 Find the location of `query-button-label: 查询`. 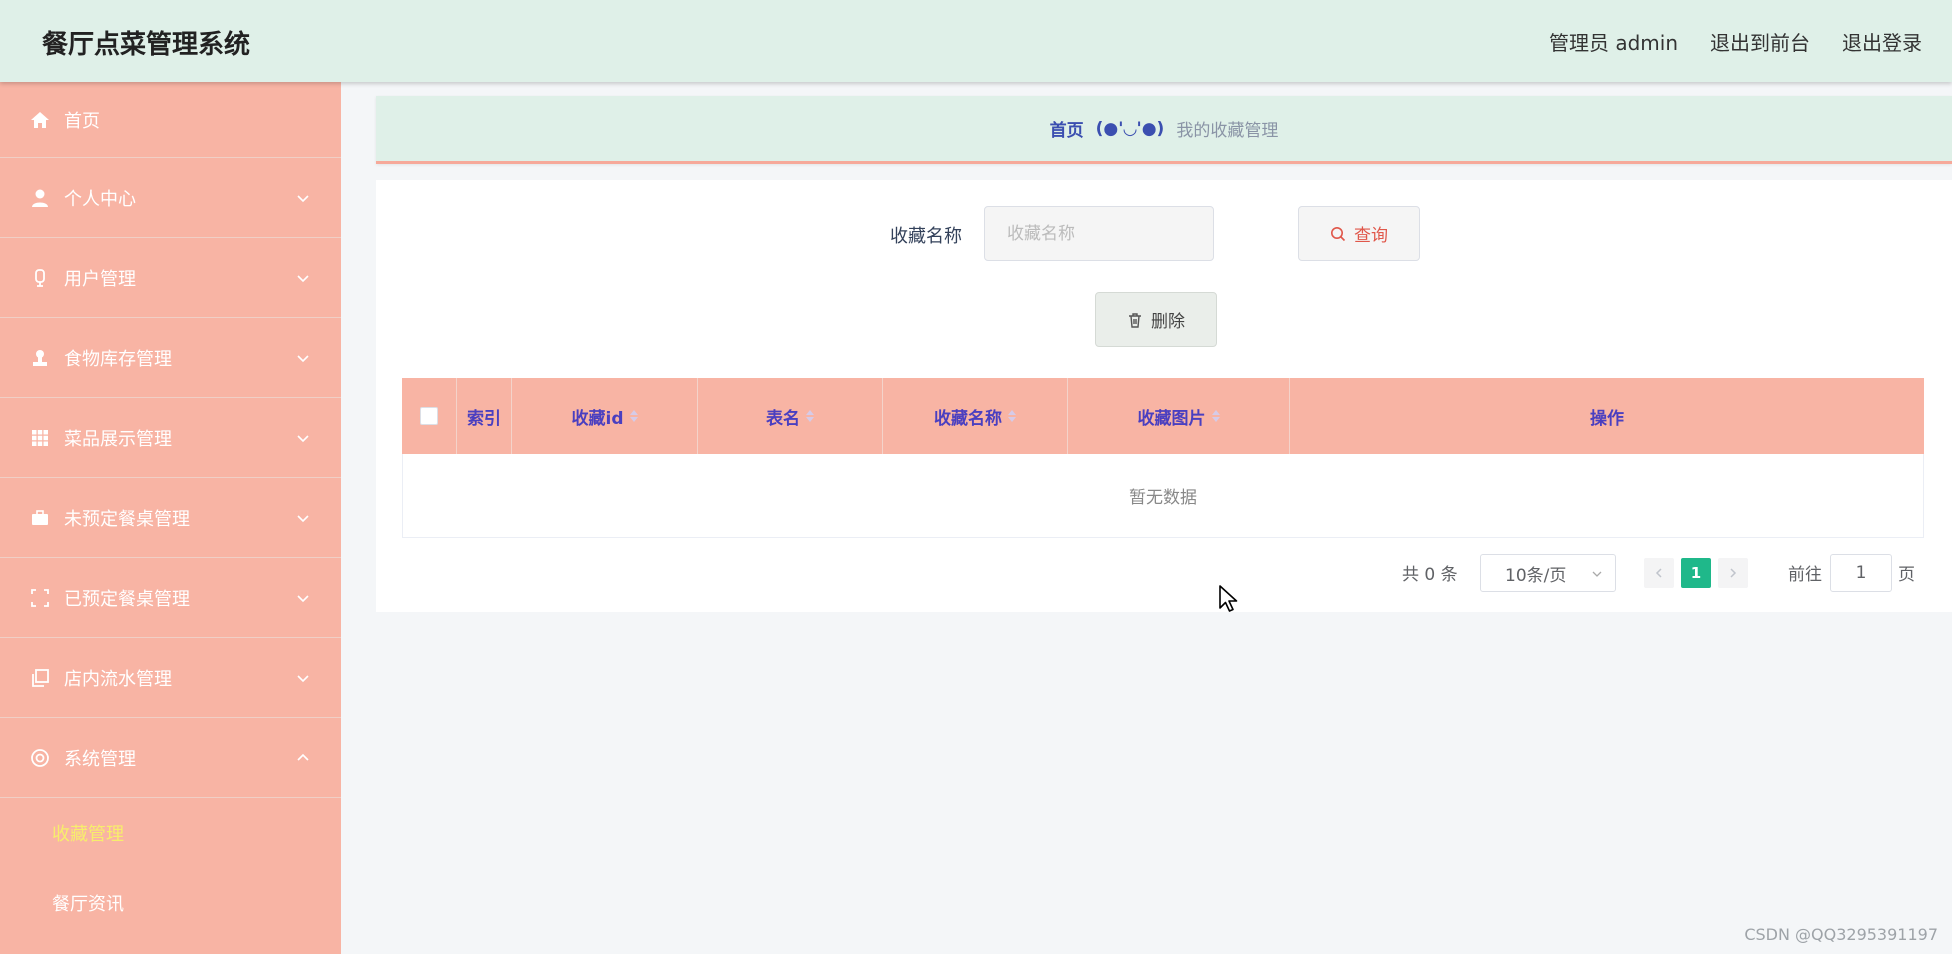

query-button-label: 查询 is located at coordinates (1371, 236).